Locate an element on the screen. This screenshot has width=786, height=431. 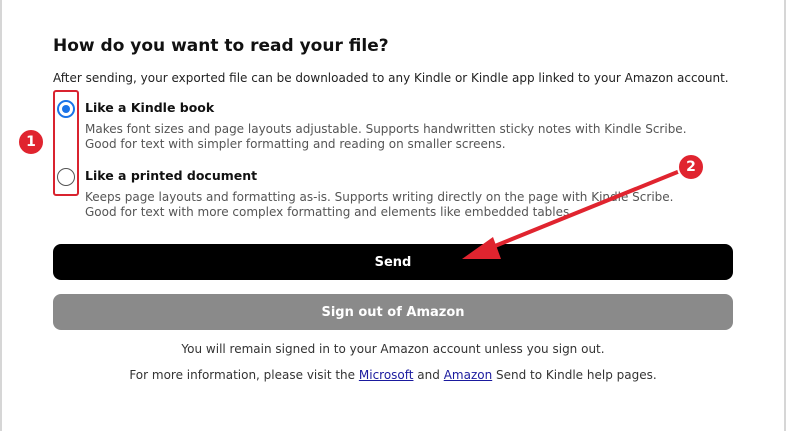
annotation-badge-2: 2 is located at coordinates (691, 167).